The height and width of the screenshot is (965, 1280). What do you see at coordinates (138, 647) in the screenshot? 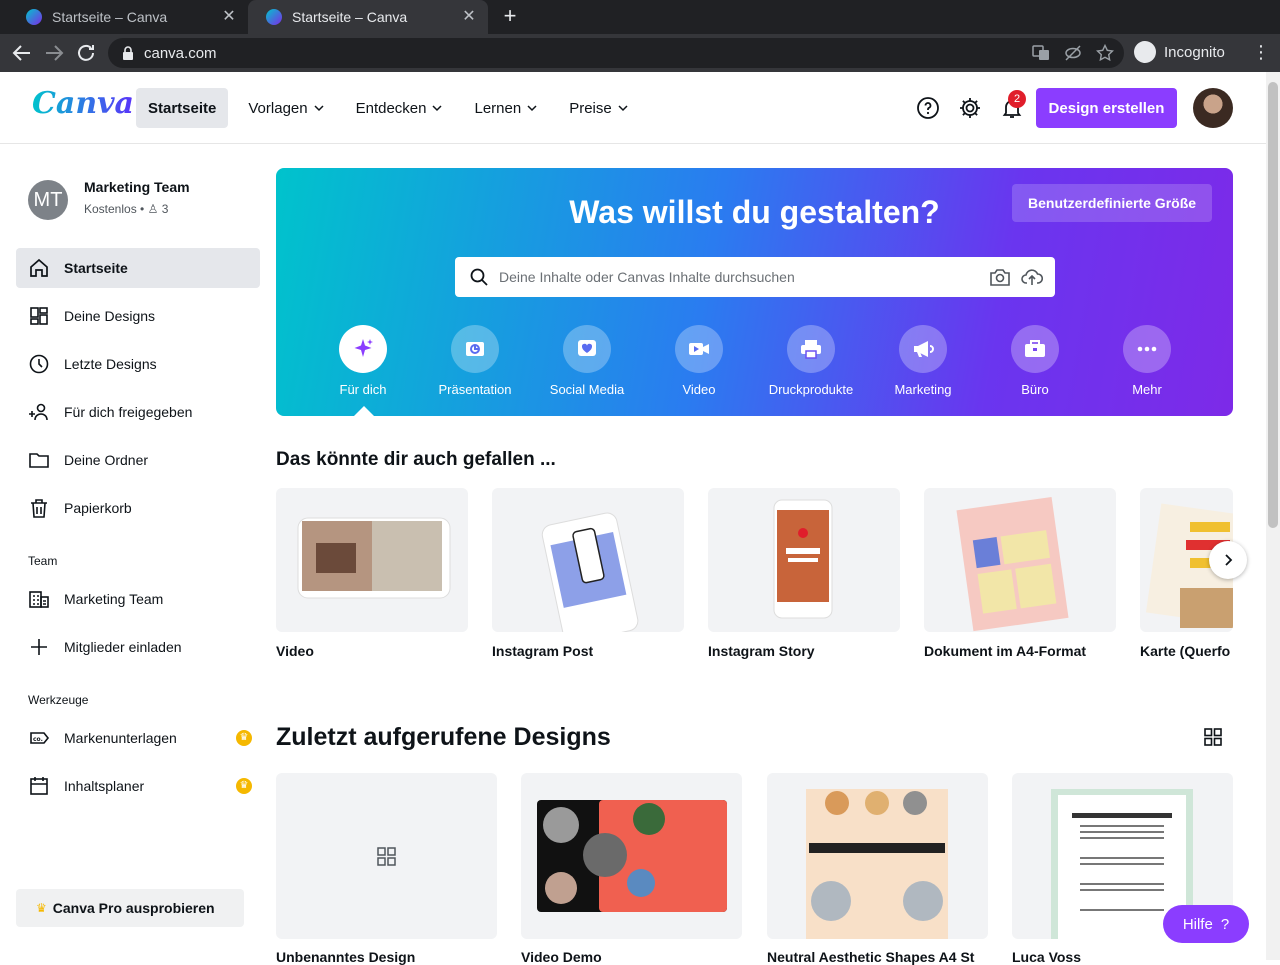
I see `sidebar-item-invite: Mitglieder einladen` at bounding box center [138, 647].